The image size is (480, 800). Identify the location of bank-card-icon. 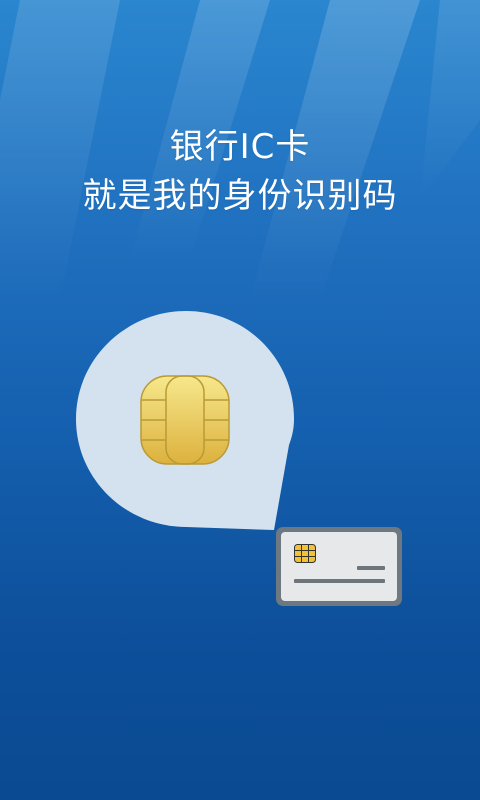
(339, 566).